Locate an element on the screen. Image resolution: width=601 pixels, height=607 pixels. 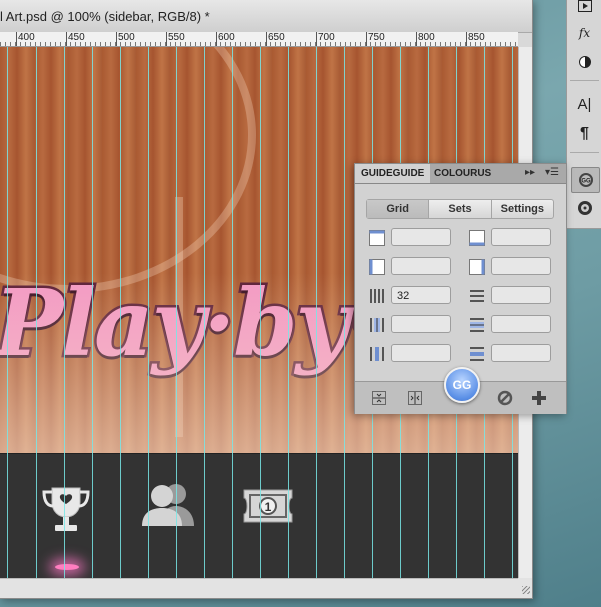
columns-icon is located at coordinates (377, 296).